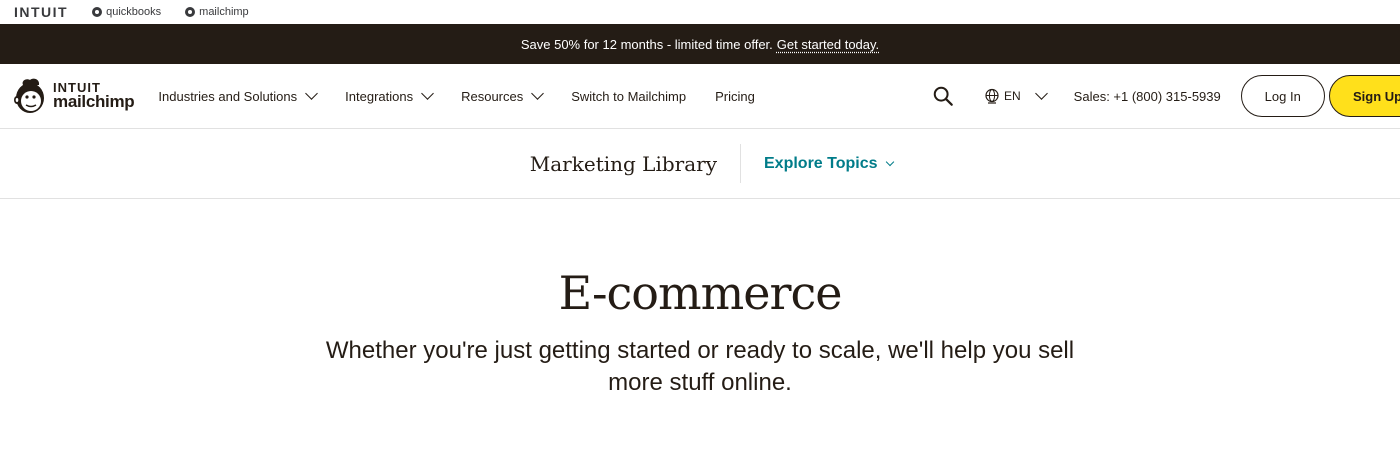  Describe the element at coordinates (224, 12) in the screenshot. I see `mailchimp-label: mailchimp` at that location.